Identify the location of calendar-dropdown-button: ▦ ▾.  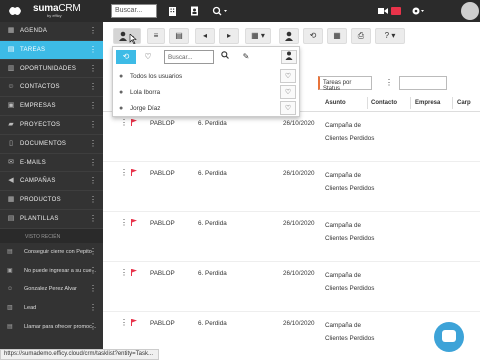
(258, 36).